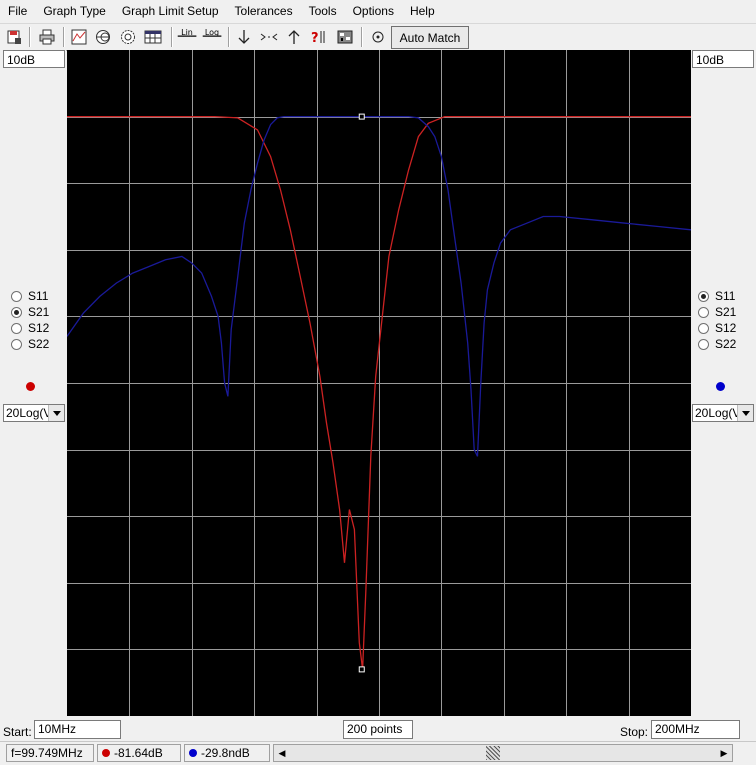  What do you see at coordinates (244, 37) in the screenshot?
I see `arrow-down-icon` at bounding box center [244, 37].